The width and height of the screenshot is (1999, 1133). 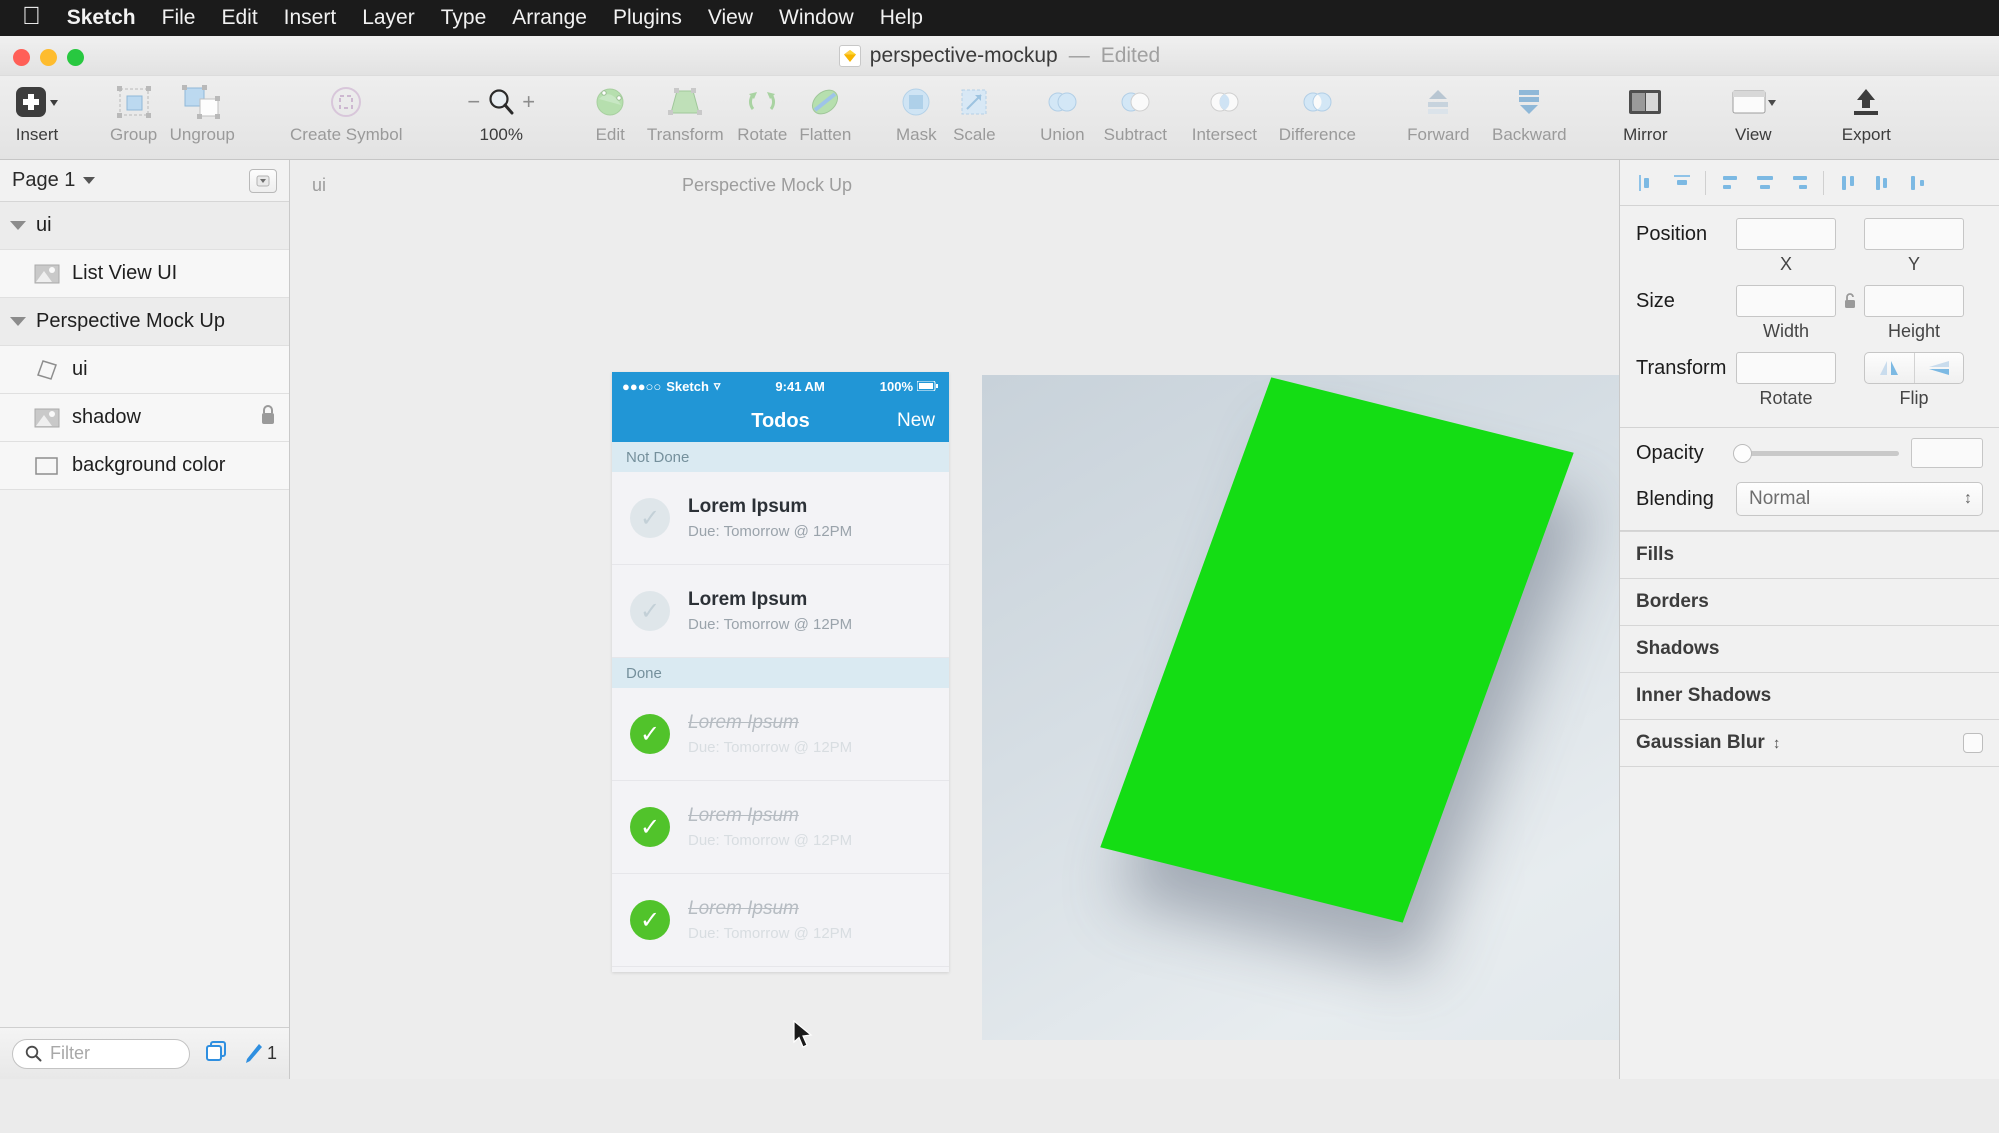 I want to click on zoom-out-button: −, so click(x=473, y=102).